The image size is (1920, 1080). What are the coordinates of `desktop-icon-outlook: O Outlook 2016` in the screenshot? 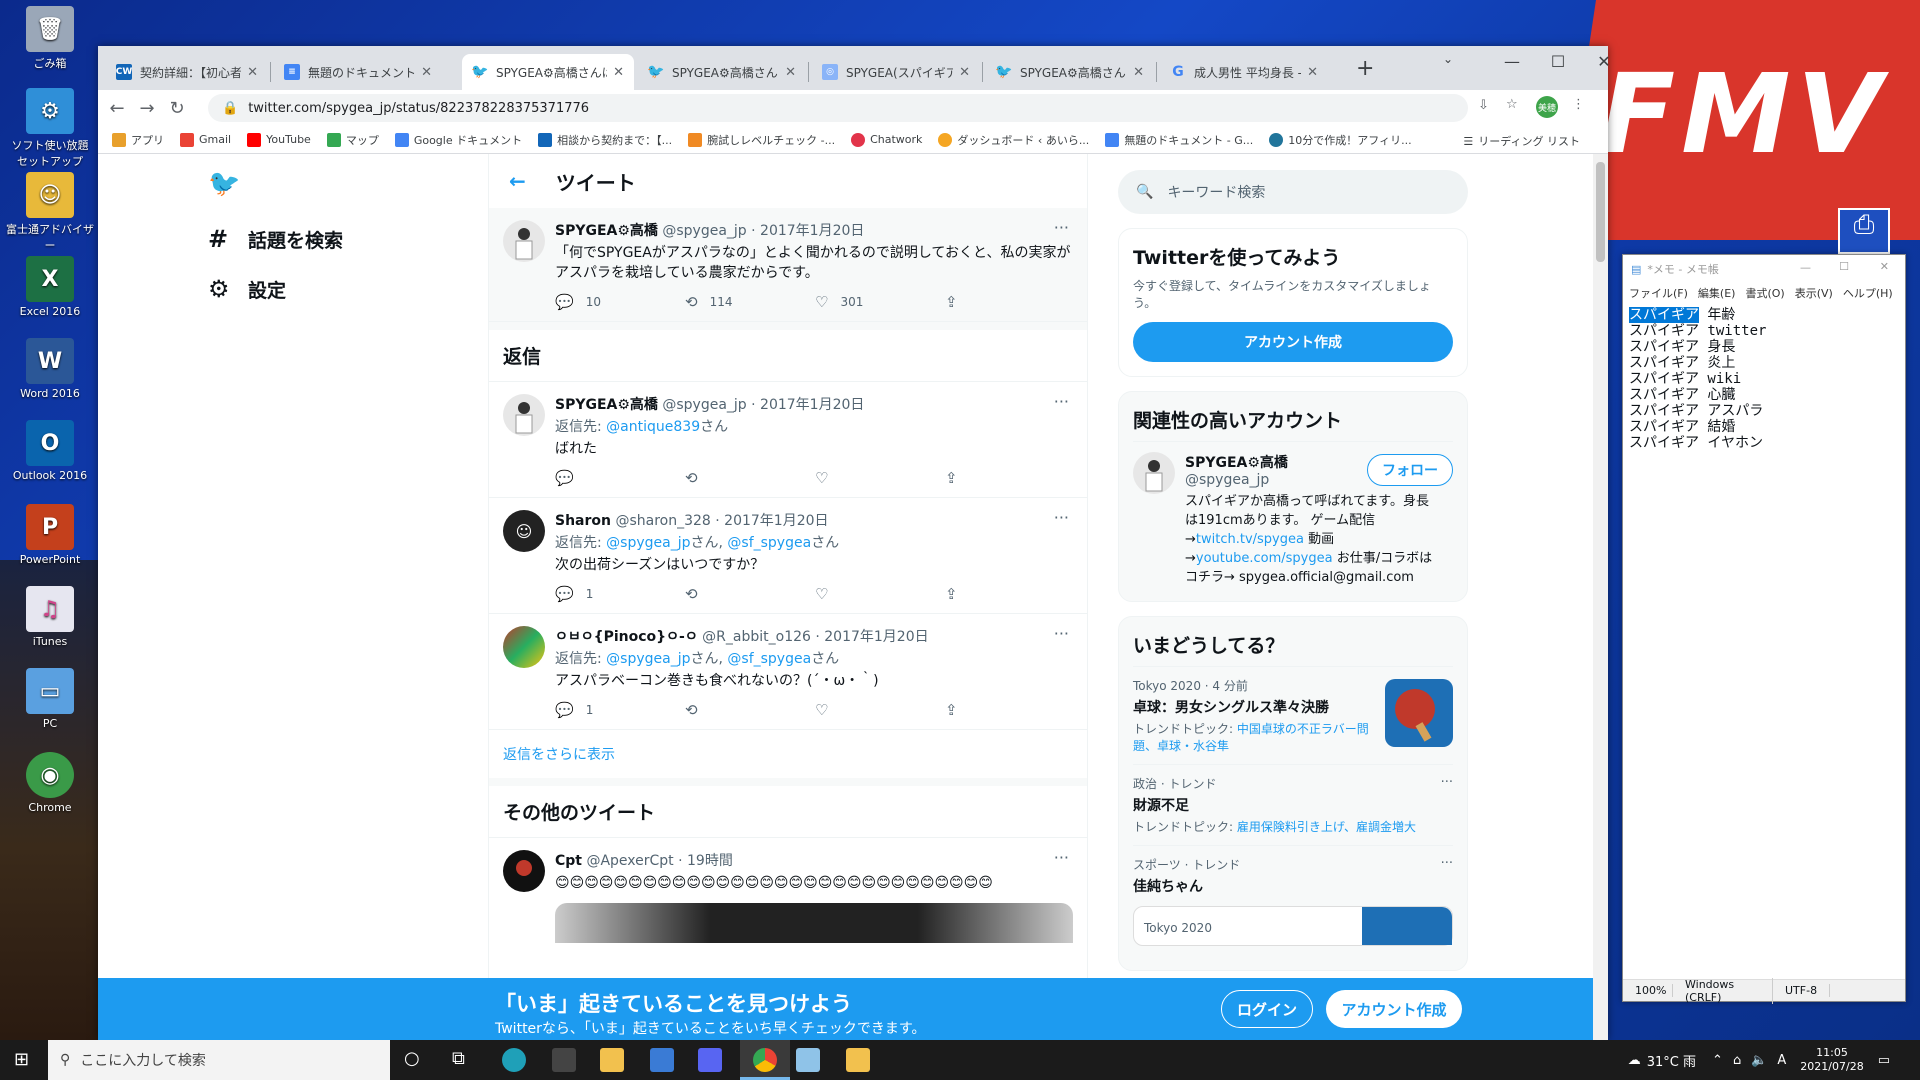 It's located at (50, 451).